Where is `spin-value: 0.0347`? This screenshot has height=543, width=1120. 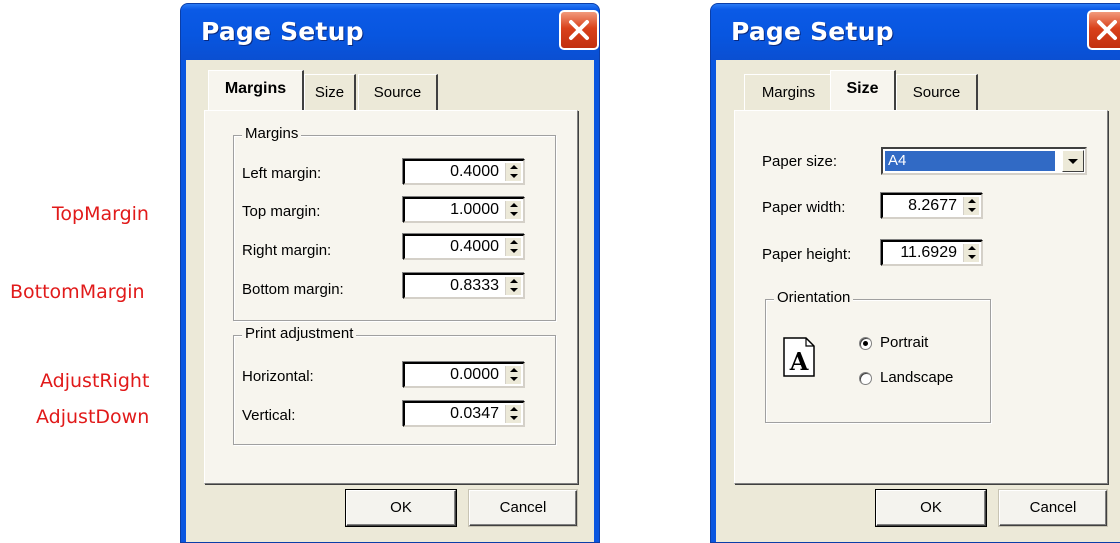
spin-value: 0.0347 is located at coordinates (474, 413).